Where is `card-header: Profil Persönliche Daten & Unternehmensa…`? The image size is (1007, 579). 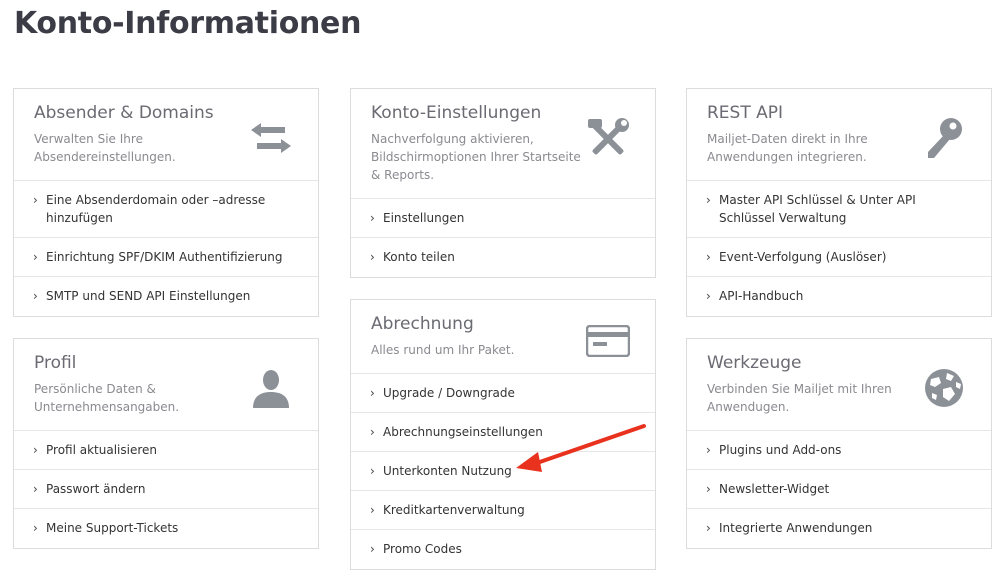
card-header: Profil Persönliche Daten & Unternehmensa… is located at coordinates (166, 385).